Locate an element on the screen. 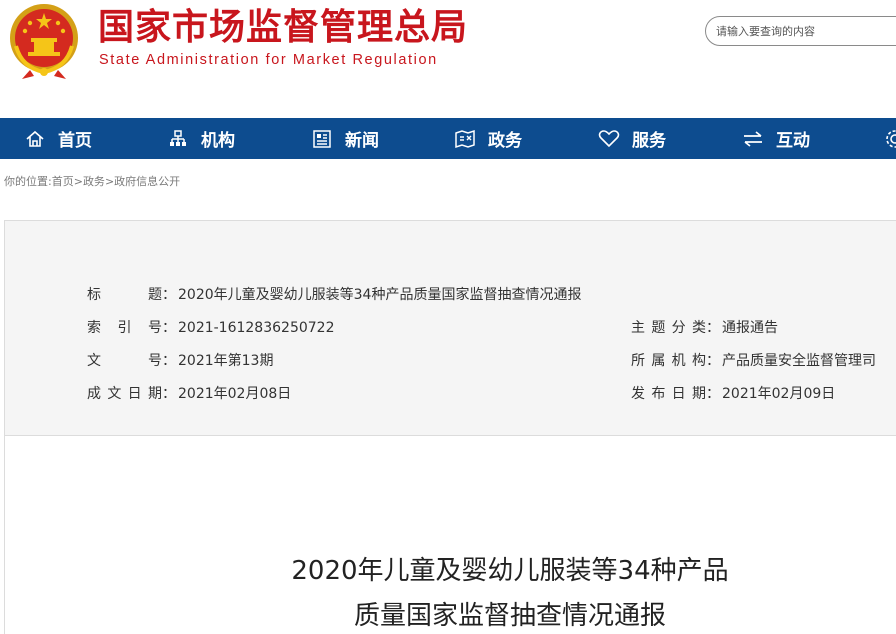 Image resolution: width=896 pixels, height=634 pixels. nav-label-news: 新闻 is located at coordinates (362, 141).